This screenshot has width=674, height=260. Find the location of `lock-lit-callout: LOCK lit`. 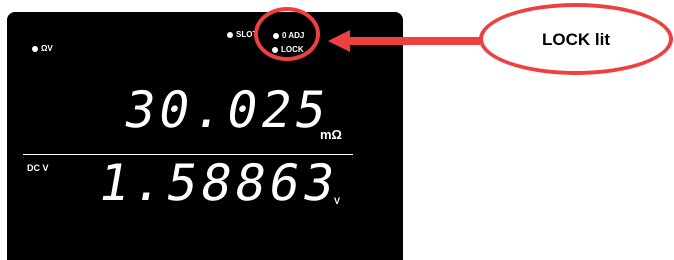

lock-lit-callout: LOCK lit is located at coordinates (576, 39).